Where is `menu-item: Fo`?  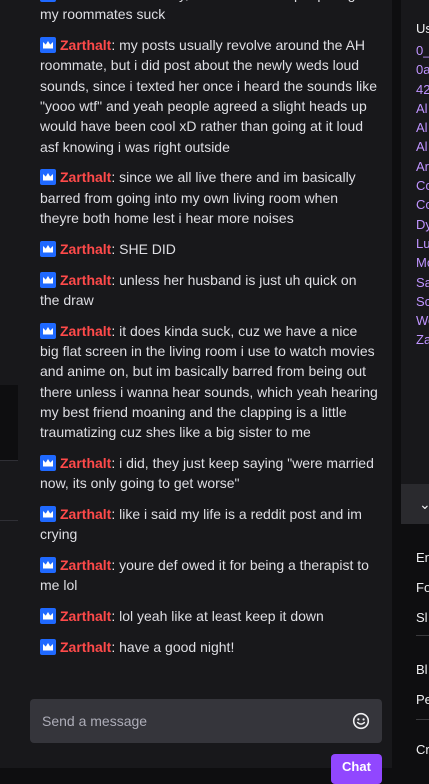
menu-item: Fo is located at coordinates (422, 587).